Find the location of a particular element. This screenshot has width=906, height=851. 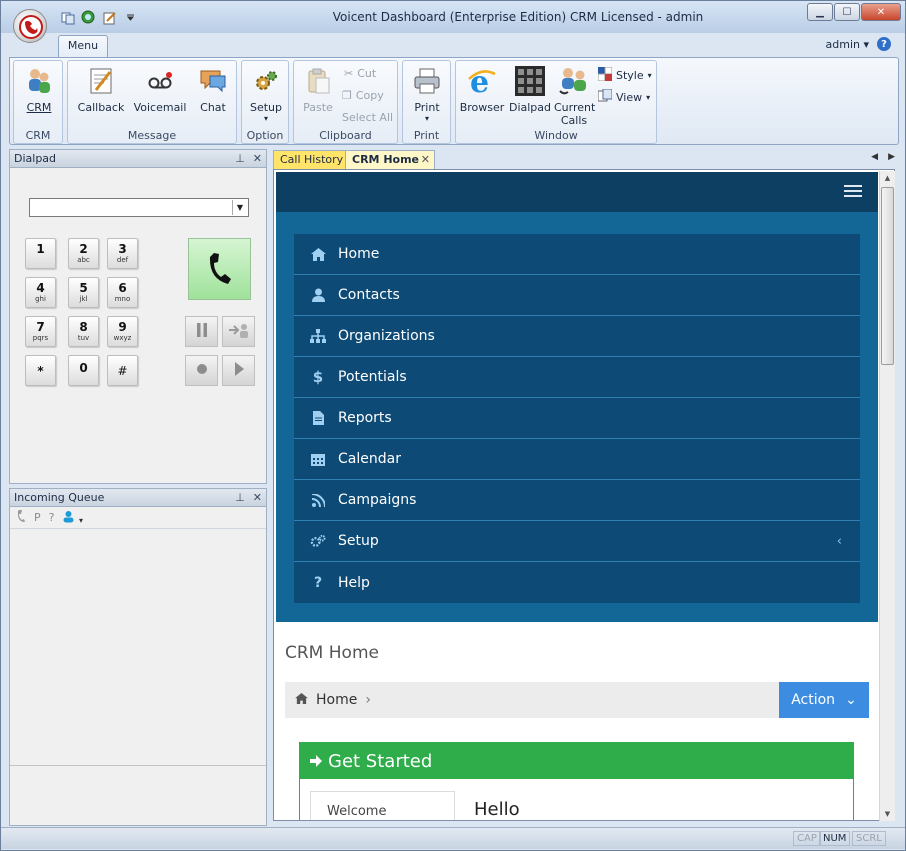

browser-button: e Browser is located at coordinates (482, 89).